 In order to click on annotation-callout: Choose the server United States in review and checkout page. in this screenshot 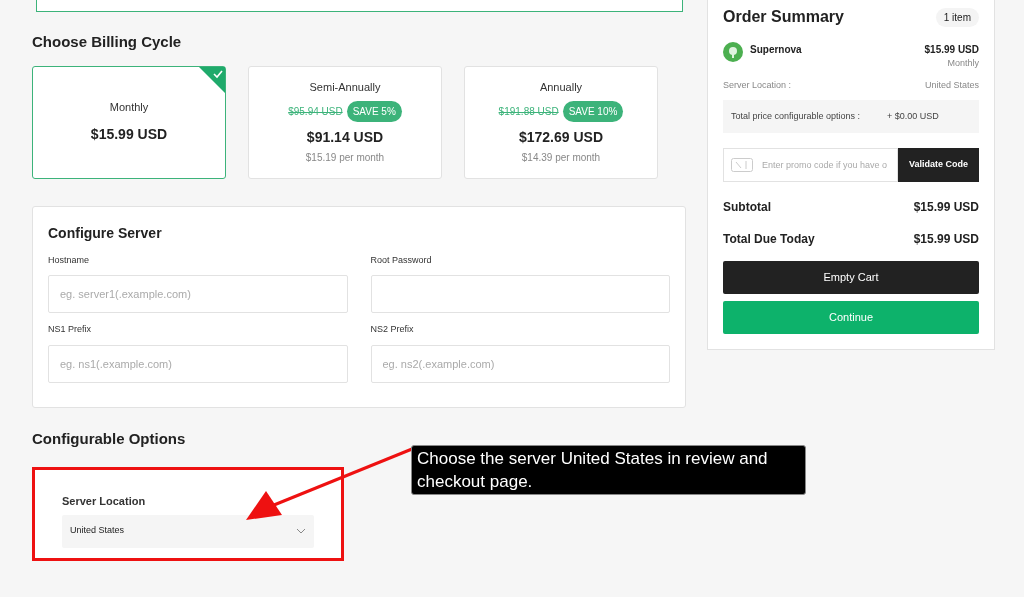, I will do `click(608, 470)`.